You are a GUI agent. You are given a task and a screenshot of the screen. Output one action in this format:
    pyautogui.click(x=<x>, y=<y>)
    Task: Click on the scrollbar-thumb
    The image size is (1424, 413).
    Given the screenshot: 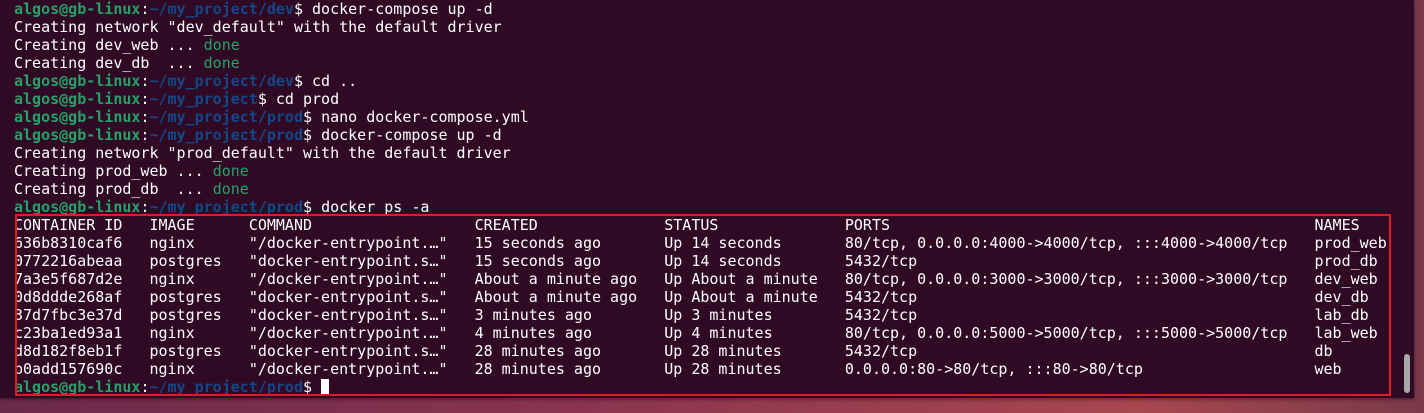 What is the action you would take?
    pyautogui.click(x=1407, y=373)
    